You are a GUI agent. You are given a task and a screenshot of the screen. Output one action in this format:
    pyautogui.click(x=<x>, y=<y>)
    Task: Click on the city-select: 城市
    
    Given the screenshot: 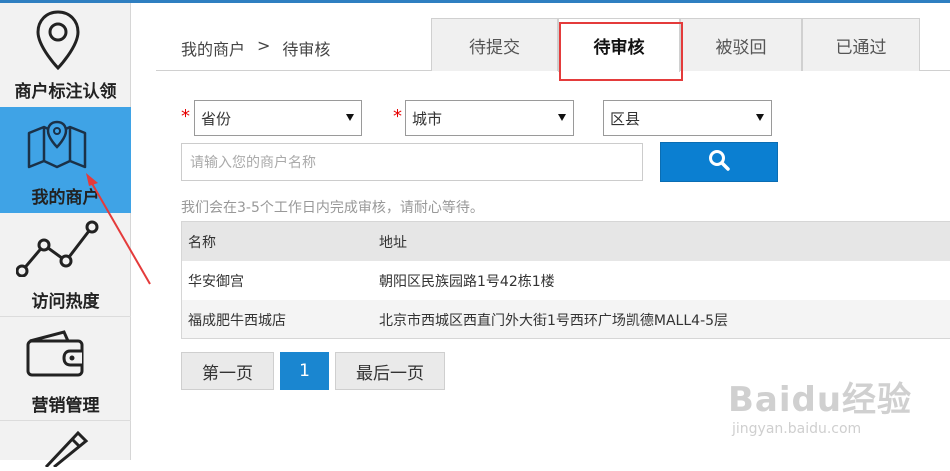 What is the action you would take?
    pyautogui.click(x=489, y=118)
    